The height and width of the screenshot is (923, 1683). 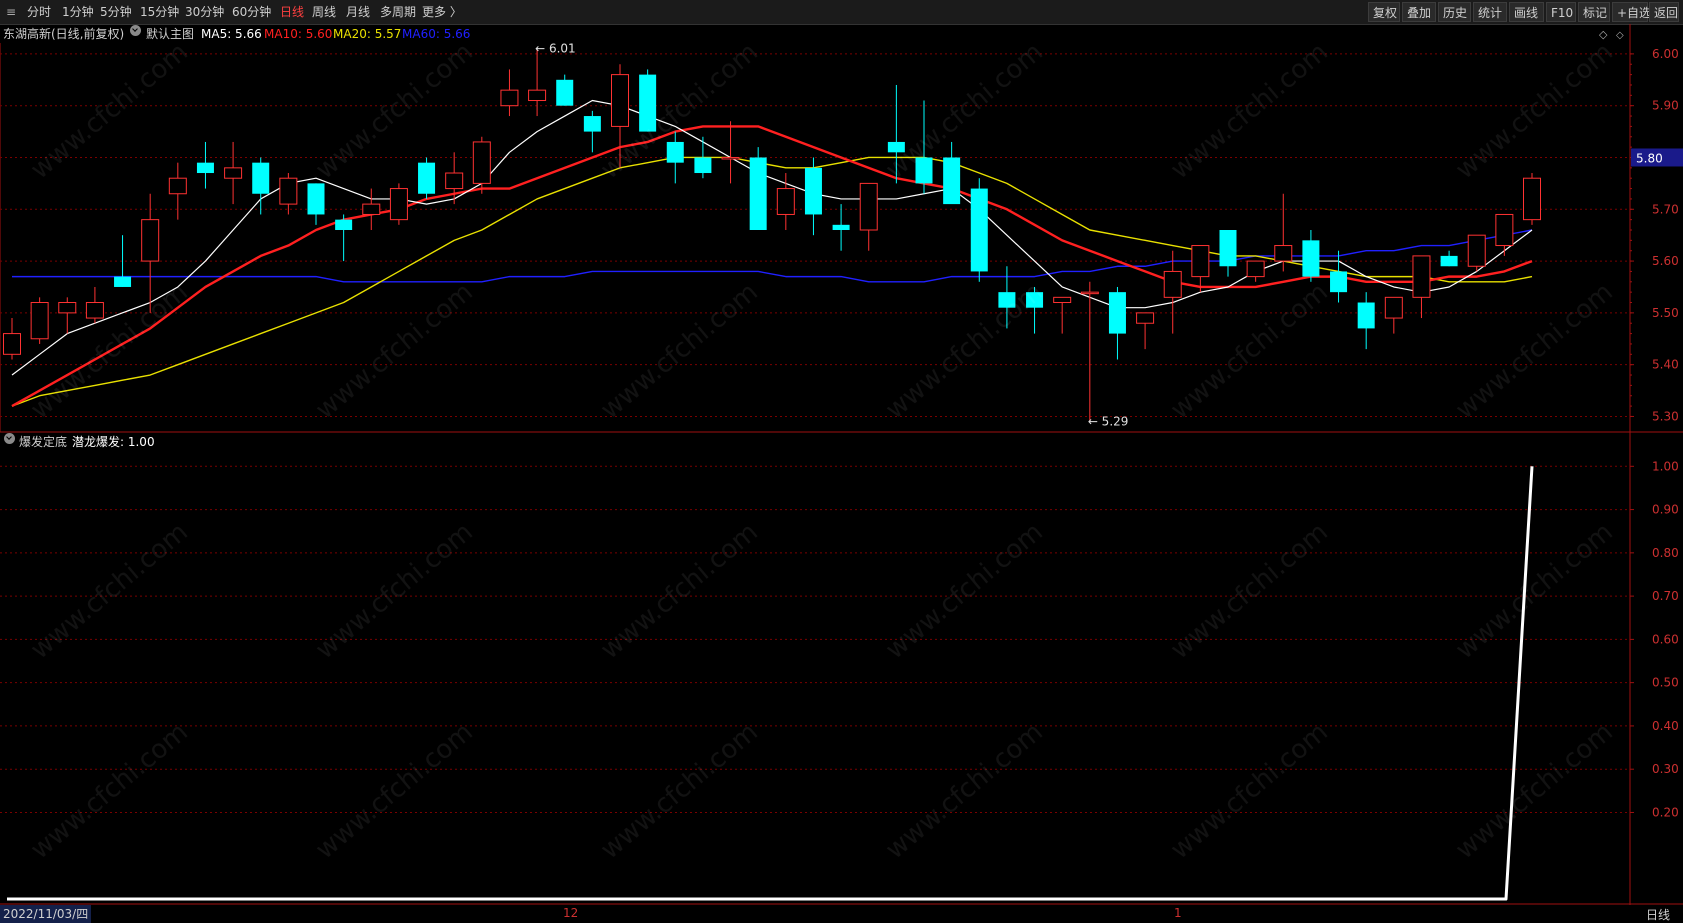 What do you see at coordinates (1665, 313) in the screenshot?
I see `price-tick-label: 5.50` at bounding box center [1665, 313].